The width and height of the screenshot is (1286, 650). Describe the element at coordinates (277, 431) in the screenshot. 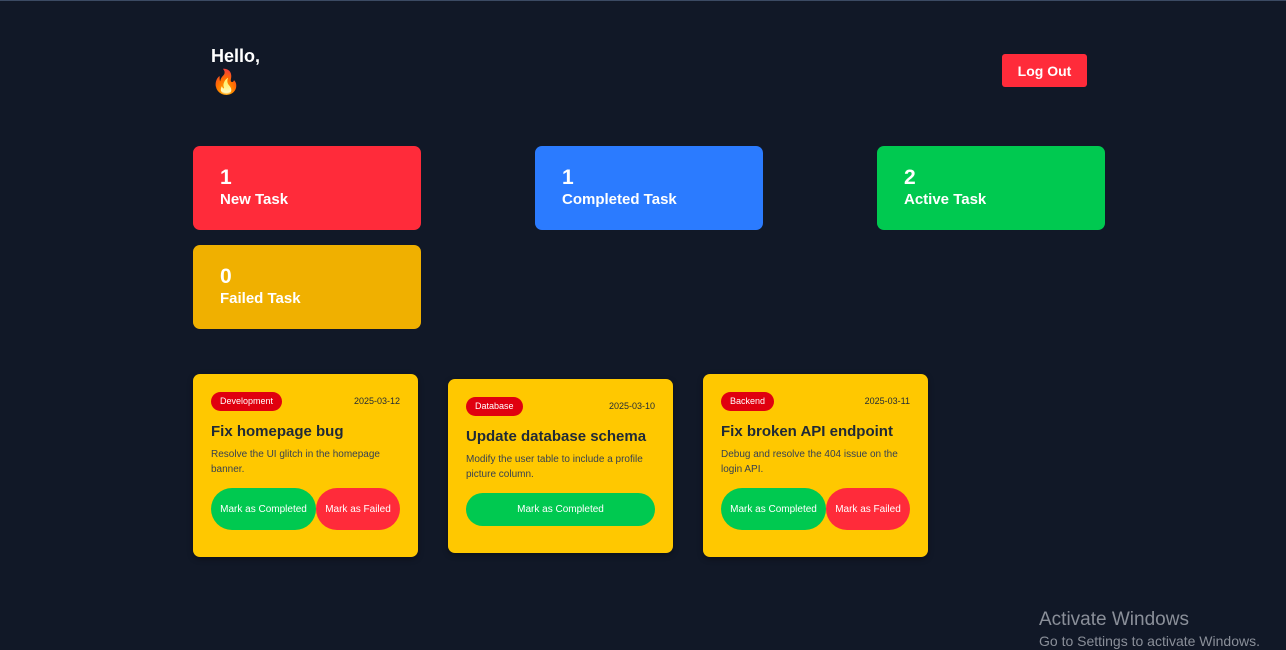

I see `task-title: Fix homepage bug` at that location.